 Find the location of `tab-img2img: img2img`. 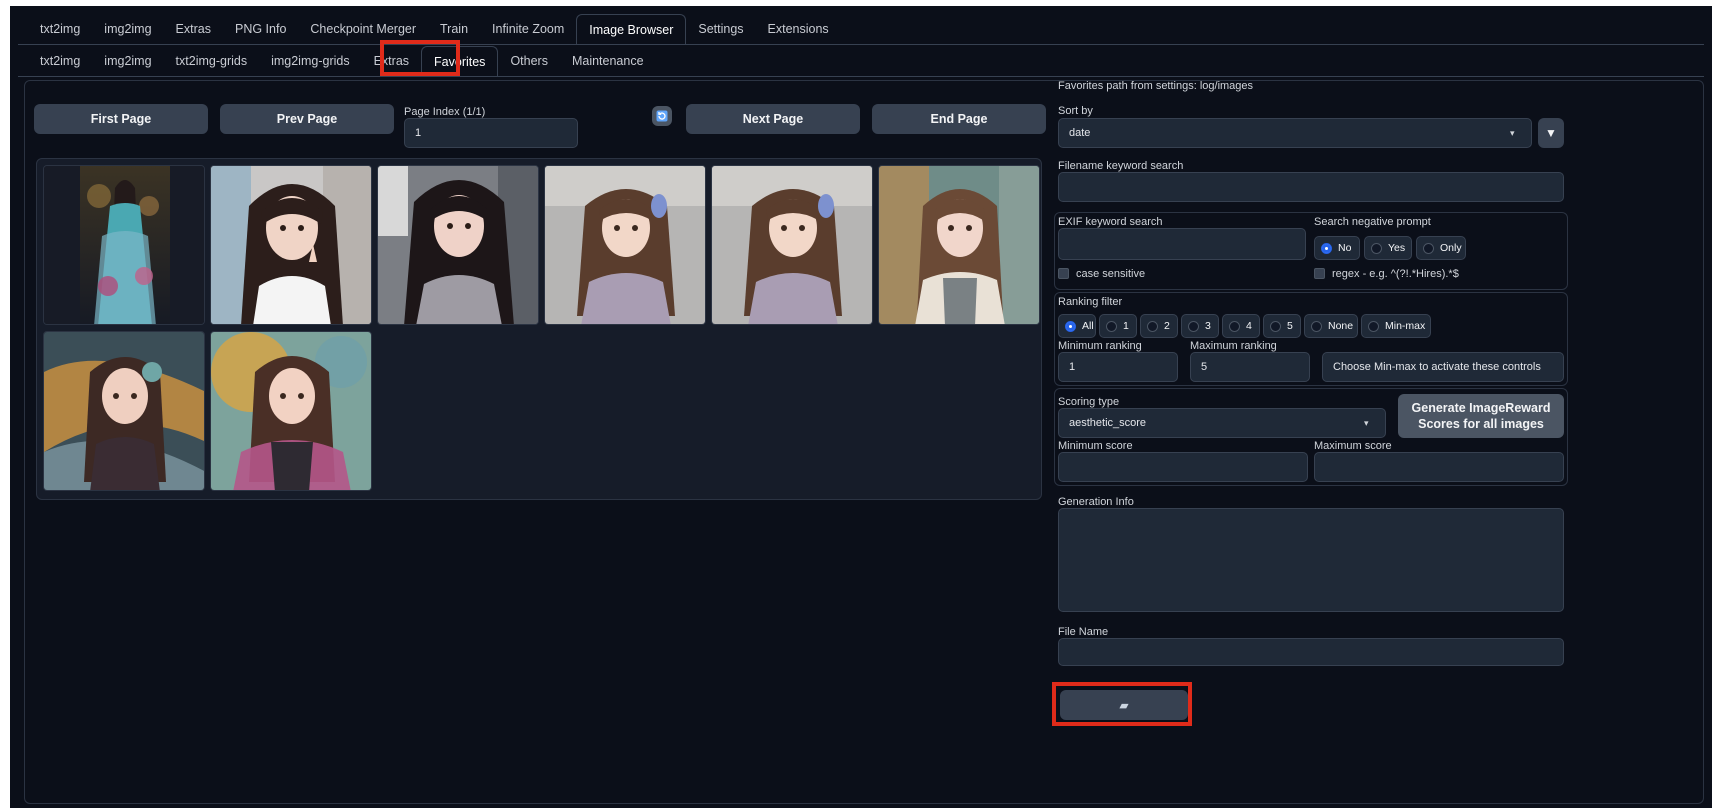

tab-img2img: img2img is located at coordinates (127, 29).